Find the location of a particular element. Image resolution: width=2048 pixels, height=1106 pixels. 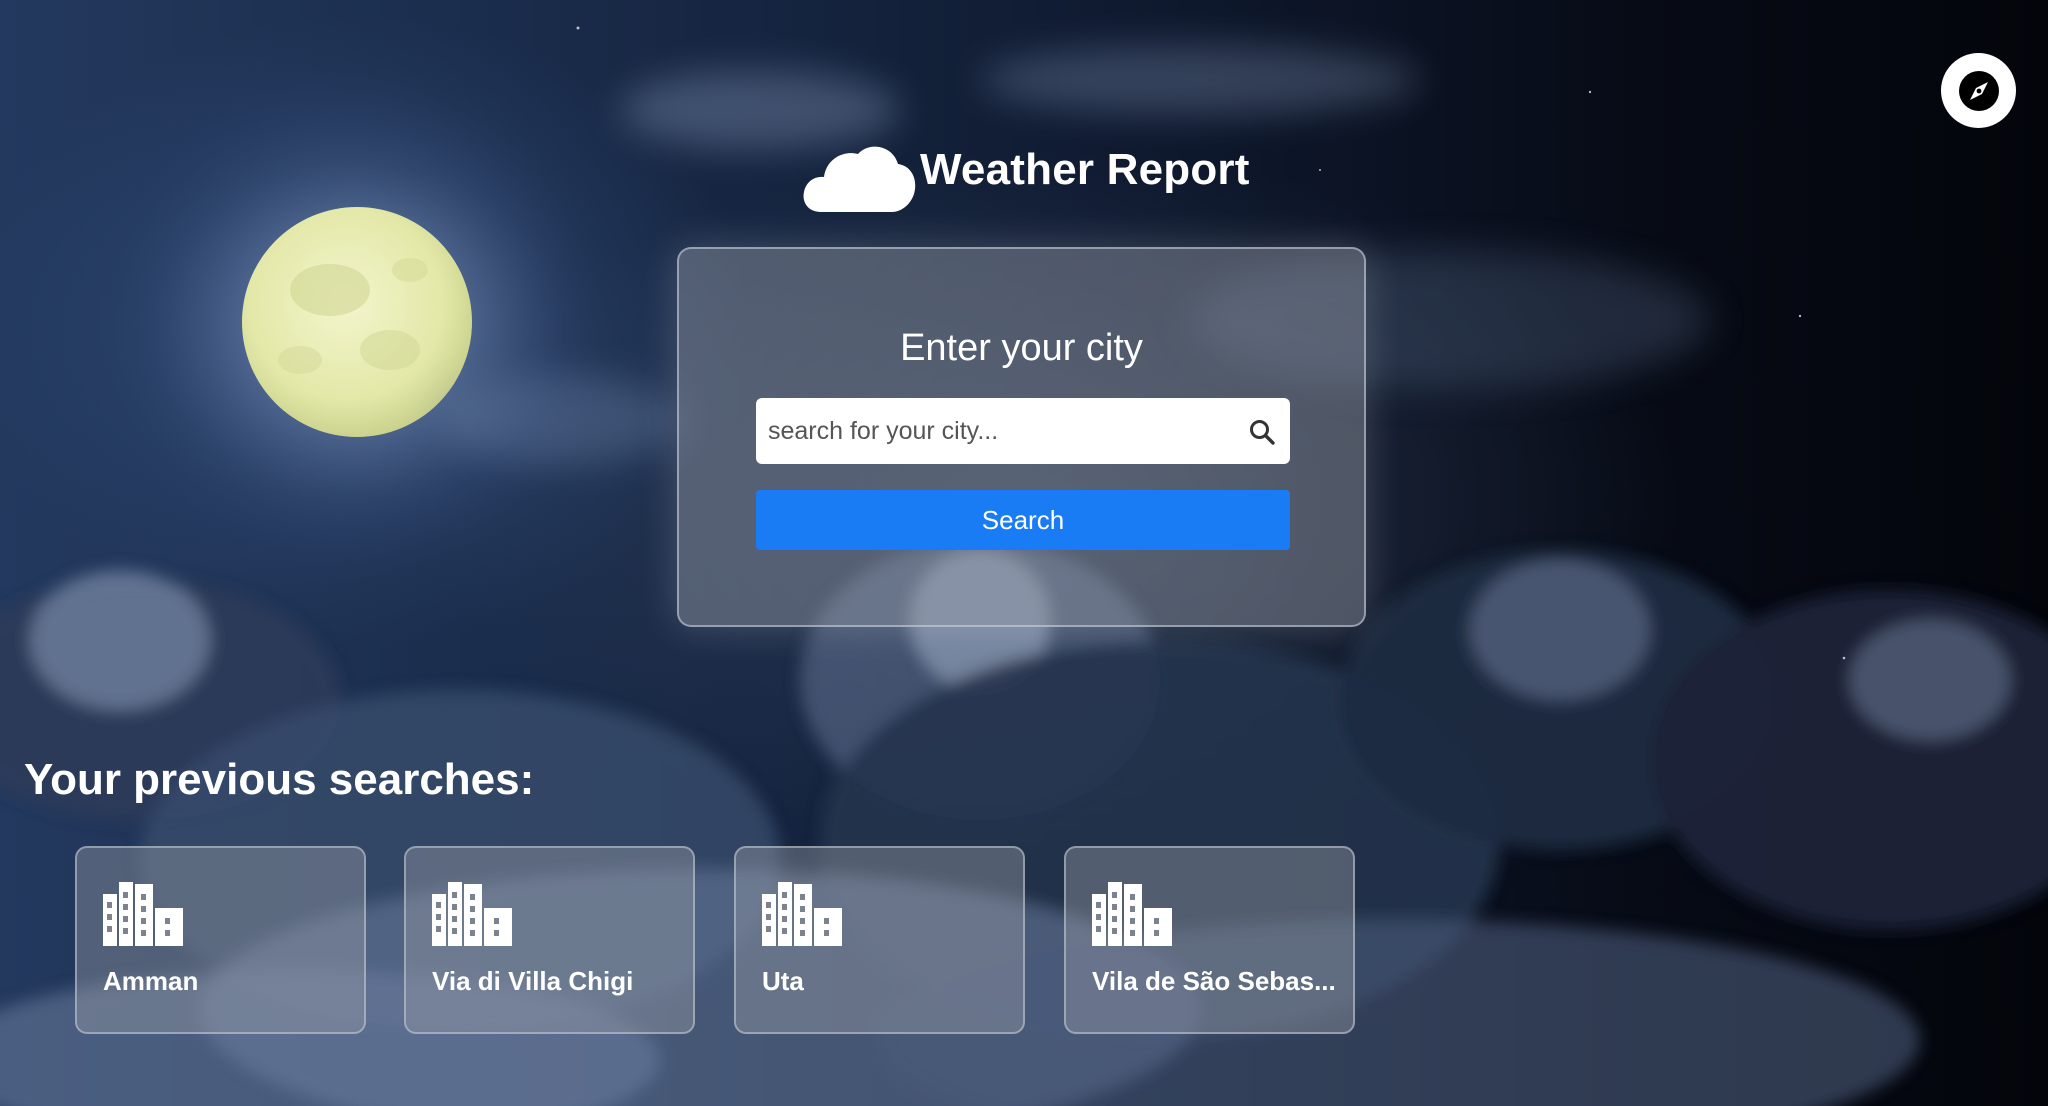

search-icon is located at coordinates (1262, 432).